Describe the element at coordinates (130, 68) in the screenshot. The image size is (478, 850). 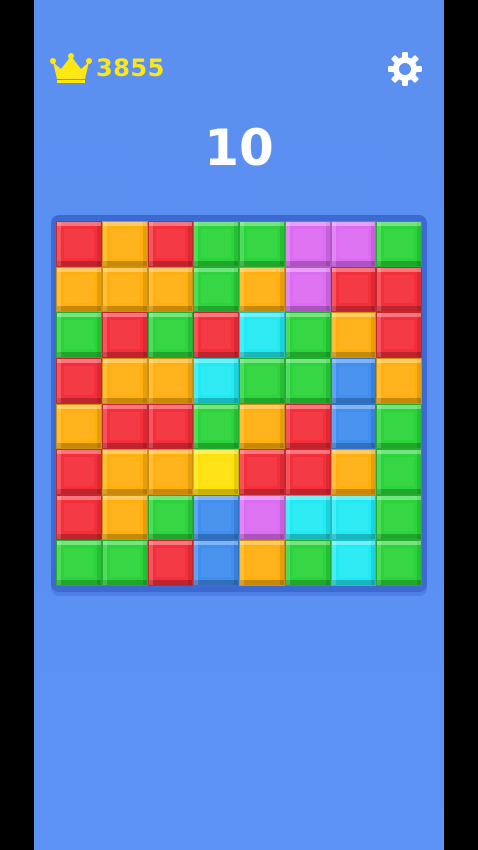
I see `best-score: 3855` at that location.